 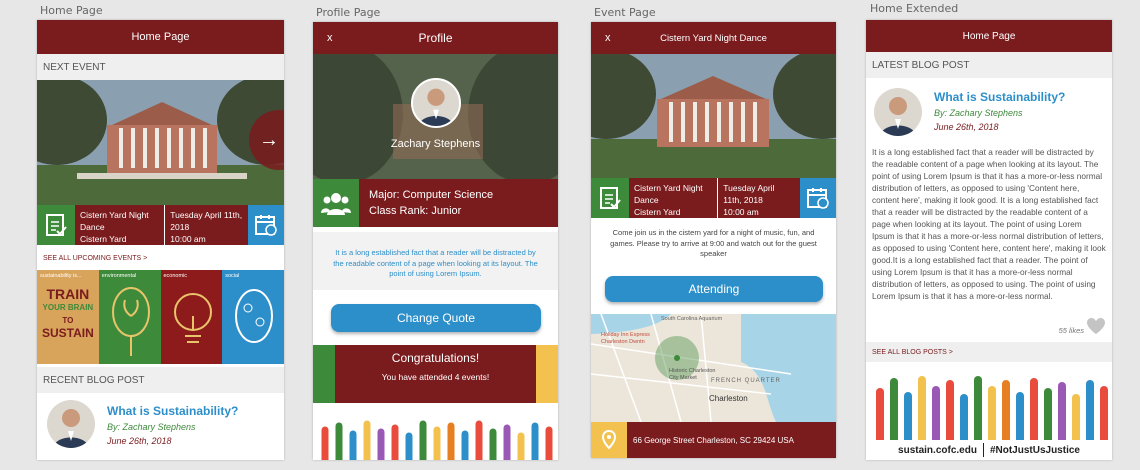 What do you see at coordinates (436, 103) in the screenshot?
I see `profile-avatar` at bounding box center [436, 103].